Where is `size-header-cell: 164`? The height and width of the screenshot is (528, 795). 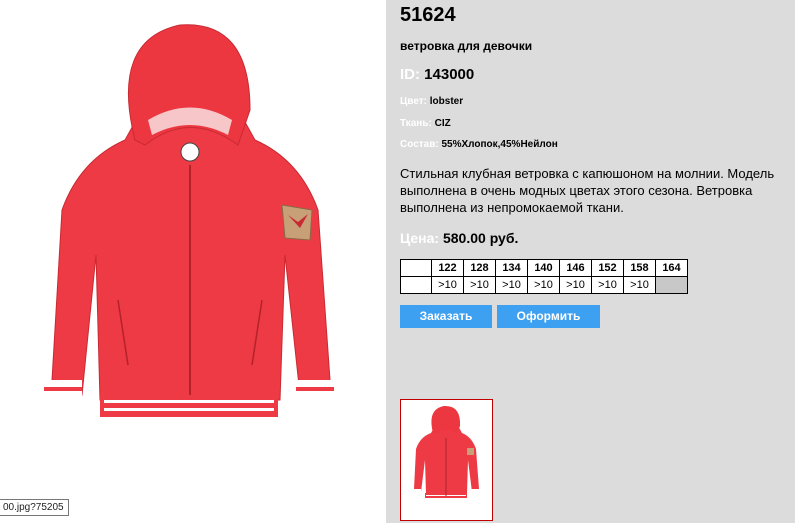 size-header-cell: 164 is located at coordinates (671, 268).